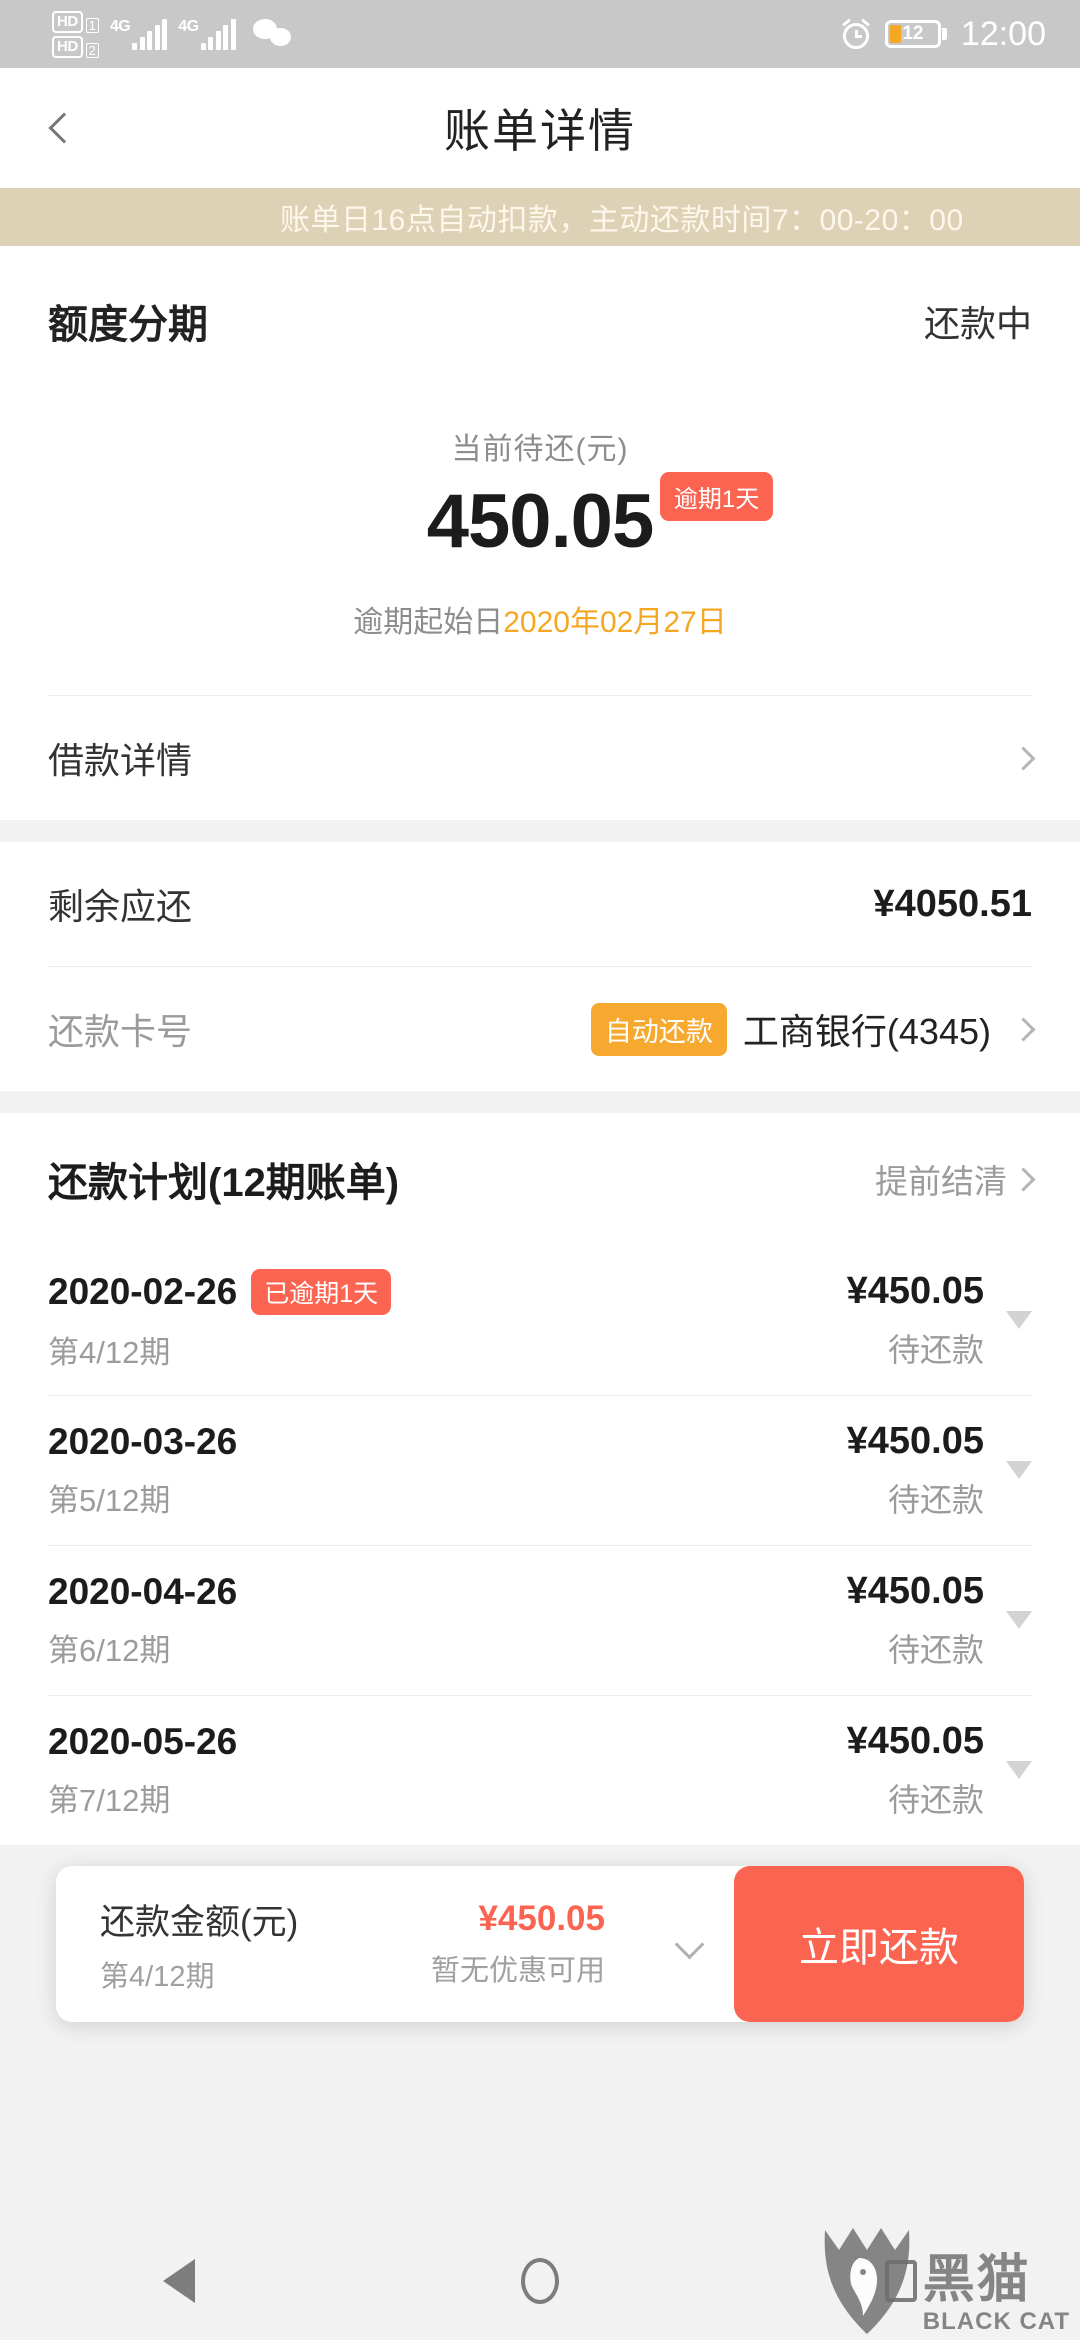  I want to click on installment-date-line: 2020-05-26, so click(142, 1742).